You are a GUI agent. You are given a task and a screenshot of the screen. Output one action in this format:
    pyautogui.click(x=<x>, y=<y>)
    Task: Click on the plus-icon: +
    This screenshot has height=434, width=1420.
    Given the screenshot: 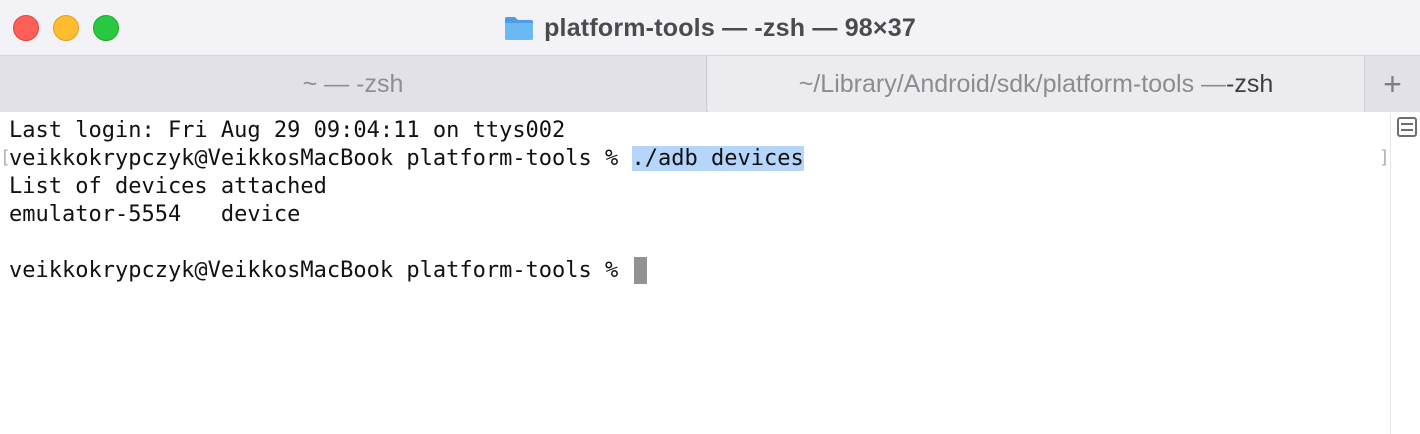 What is the action you would take?
    pyautogui.click(x=1392, y=83)
    